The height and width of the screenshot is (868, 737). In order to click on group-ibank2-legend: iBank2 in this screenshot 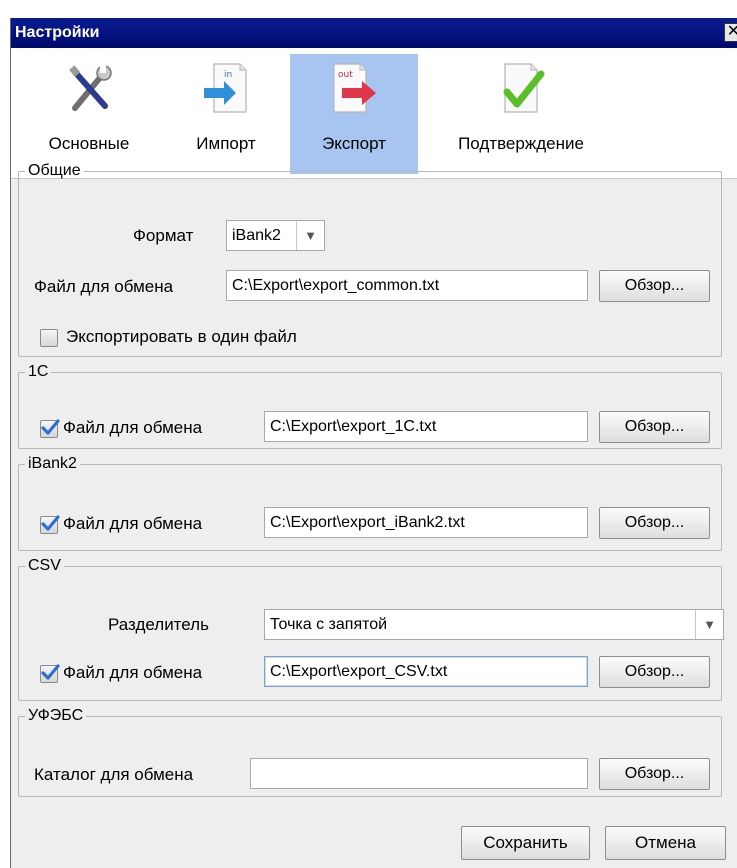, I will do `click(52, 463)`.